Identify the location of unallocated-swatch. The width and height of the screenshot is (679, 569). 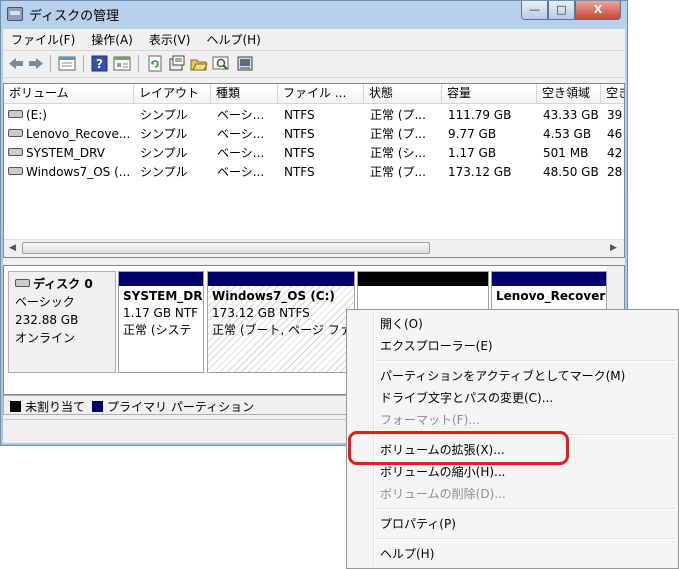
(15, 406).